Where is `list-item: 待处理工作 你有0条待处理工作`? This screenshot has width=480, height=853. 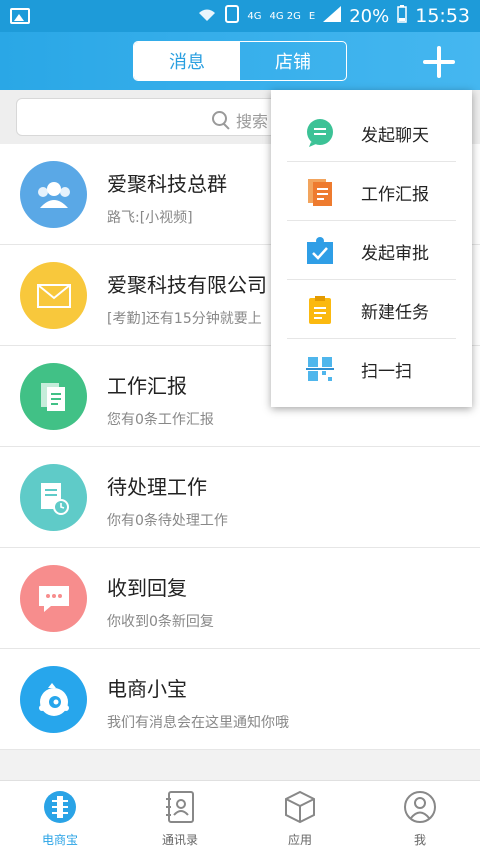
list-item: 待处理工作 你有0条待处理工作 is located at coordinates (240, 497).